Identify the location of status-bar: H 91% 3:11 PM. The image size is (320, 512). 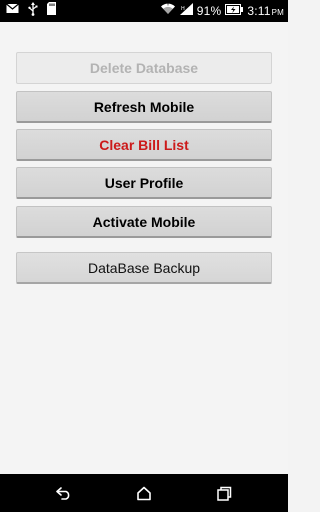
(144, 11).